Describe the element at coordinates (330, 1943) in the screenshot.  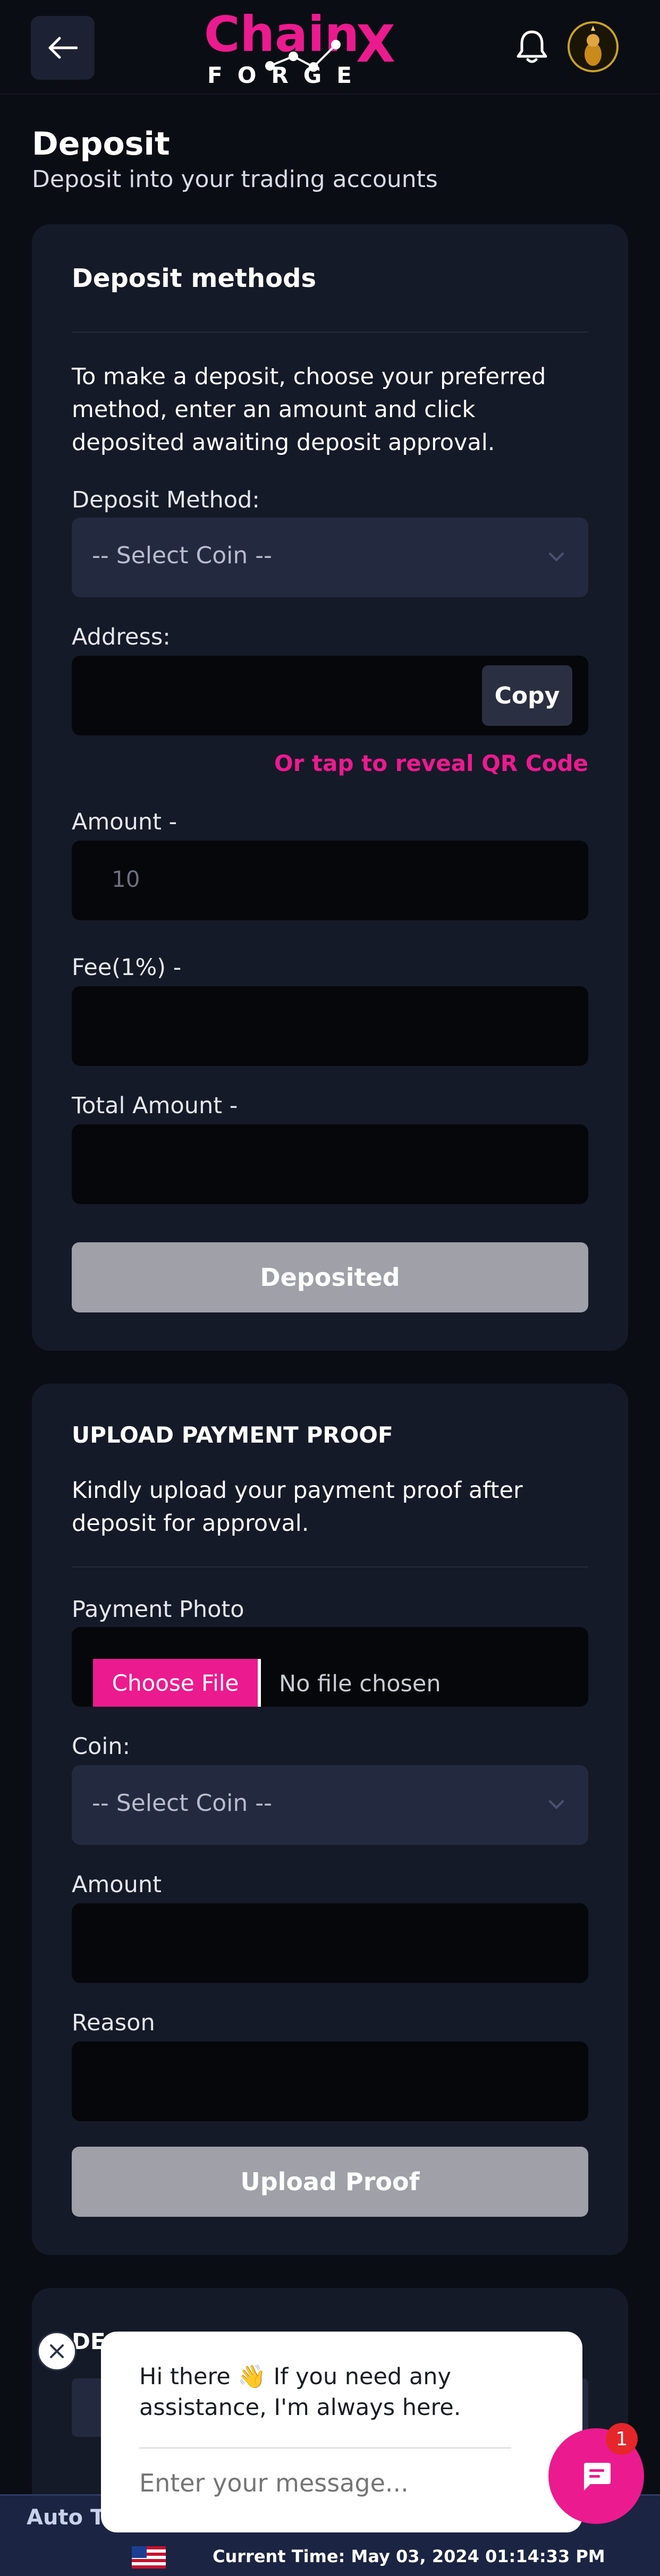
I see `proof-amount-input` at that location.